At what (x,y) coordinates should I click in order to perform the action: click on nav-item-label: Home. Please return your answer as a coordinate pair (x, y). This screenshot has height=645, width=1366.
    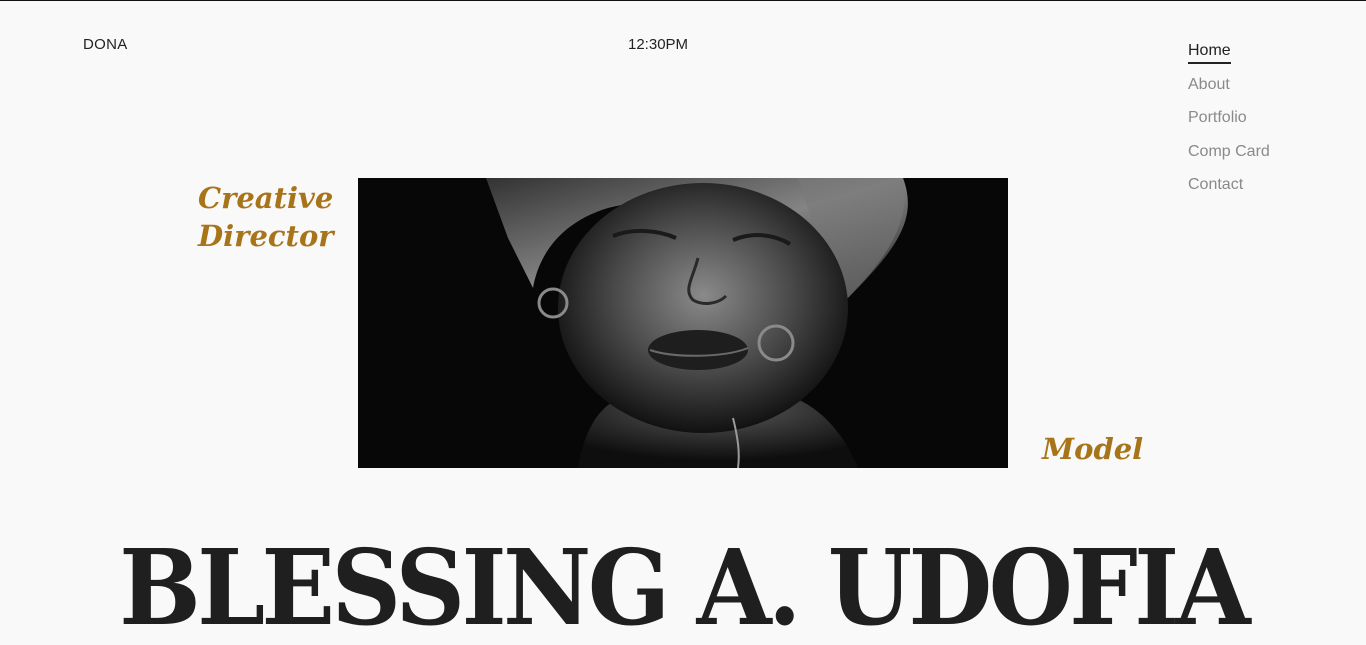
    Looking at the image, I should click on (1209, 53).